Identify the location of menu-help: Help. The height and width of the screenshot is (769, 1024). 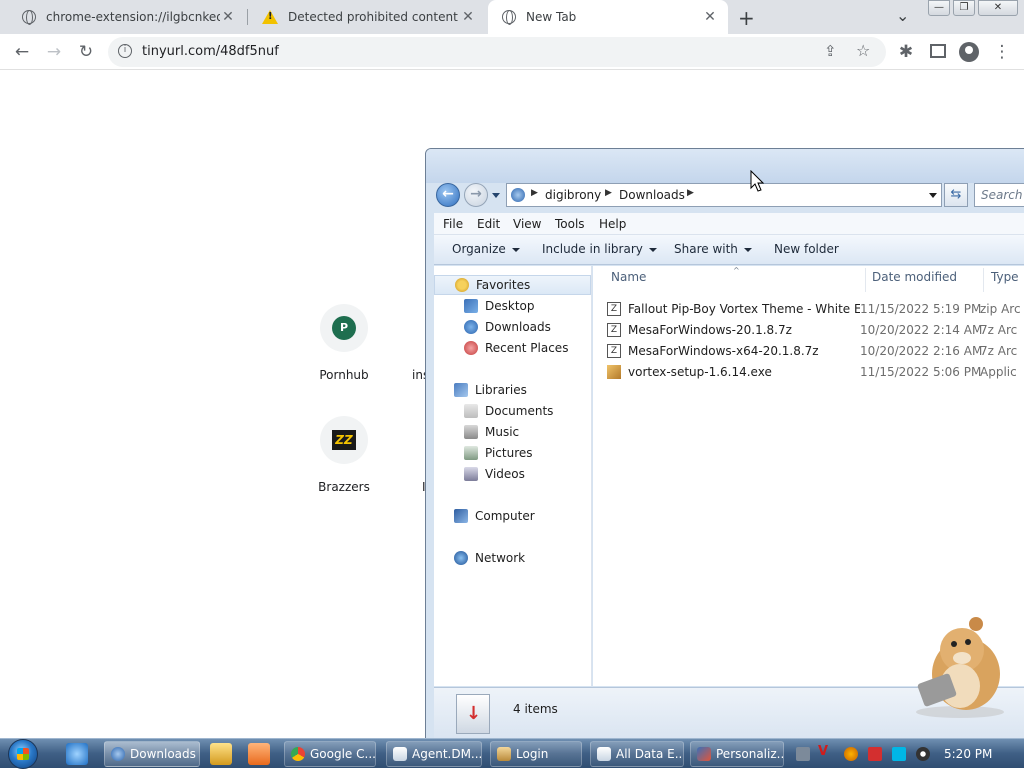
(612, 224).